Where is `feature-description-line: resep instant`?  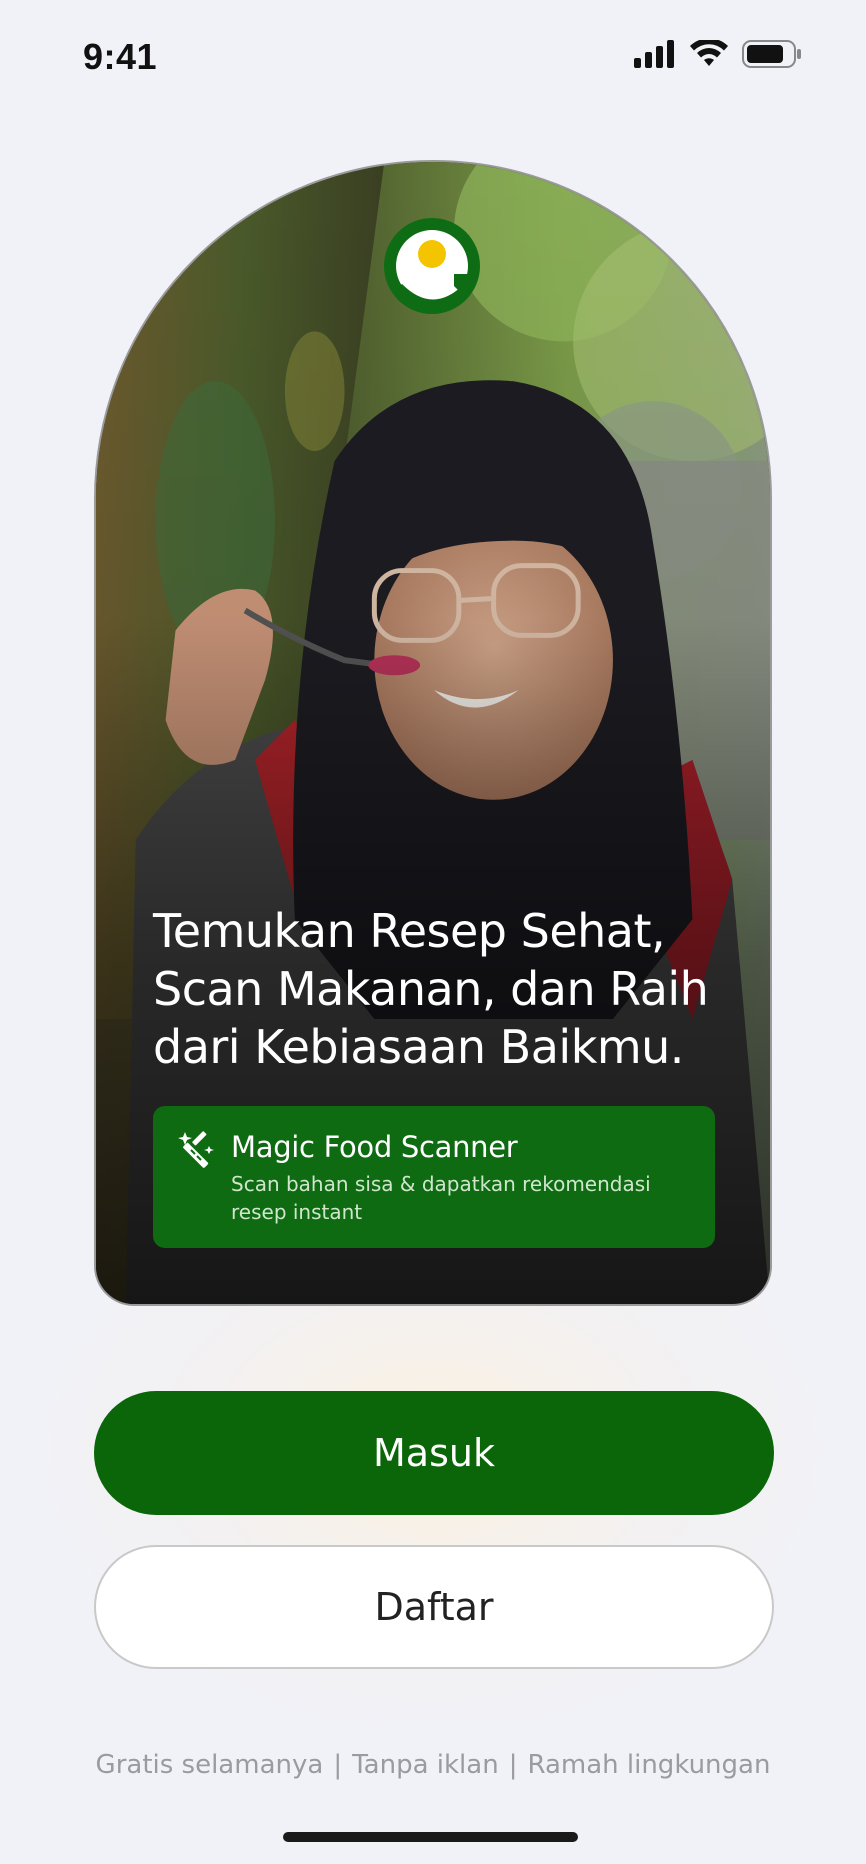 feature-description-line: resep instant is located at coordinates (297, 1212).